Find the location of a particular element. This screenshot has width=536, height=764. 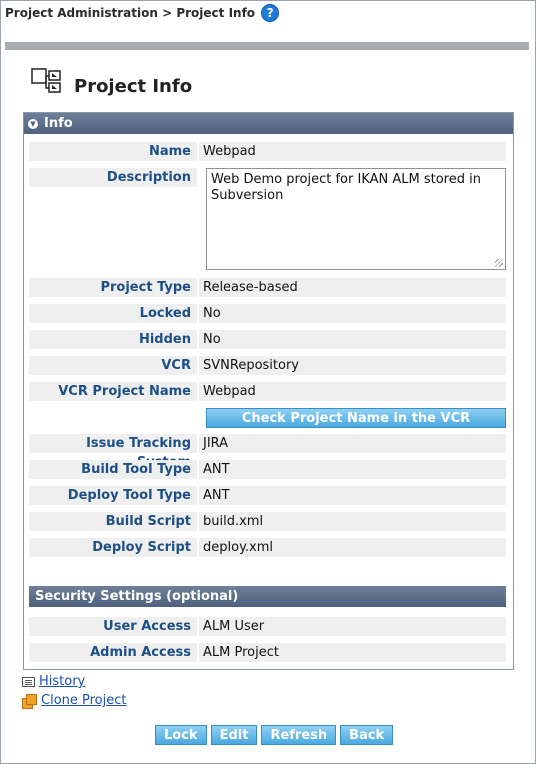

field-row-build-script: Build Script build.xml is located at coordinates (267, 521).